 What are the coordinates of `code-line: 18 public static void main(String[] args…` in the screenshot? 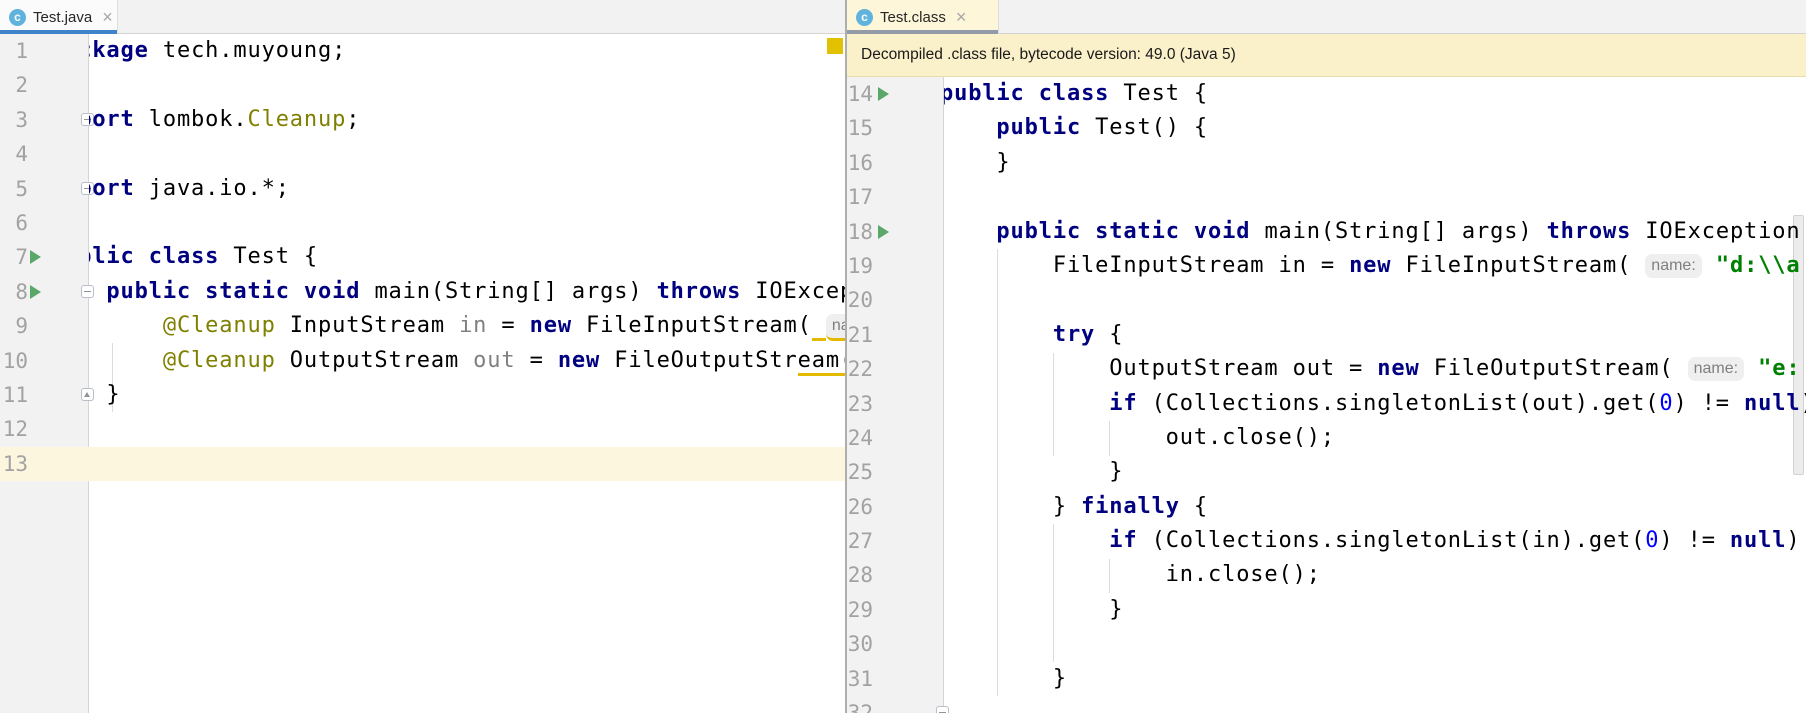 It's located at (1326, 232).